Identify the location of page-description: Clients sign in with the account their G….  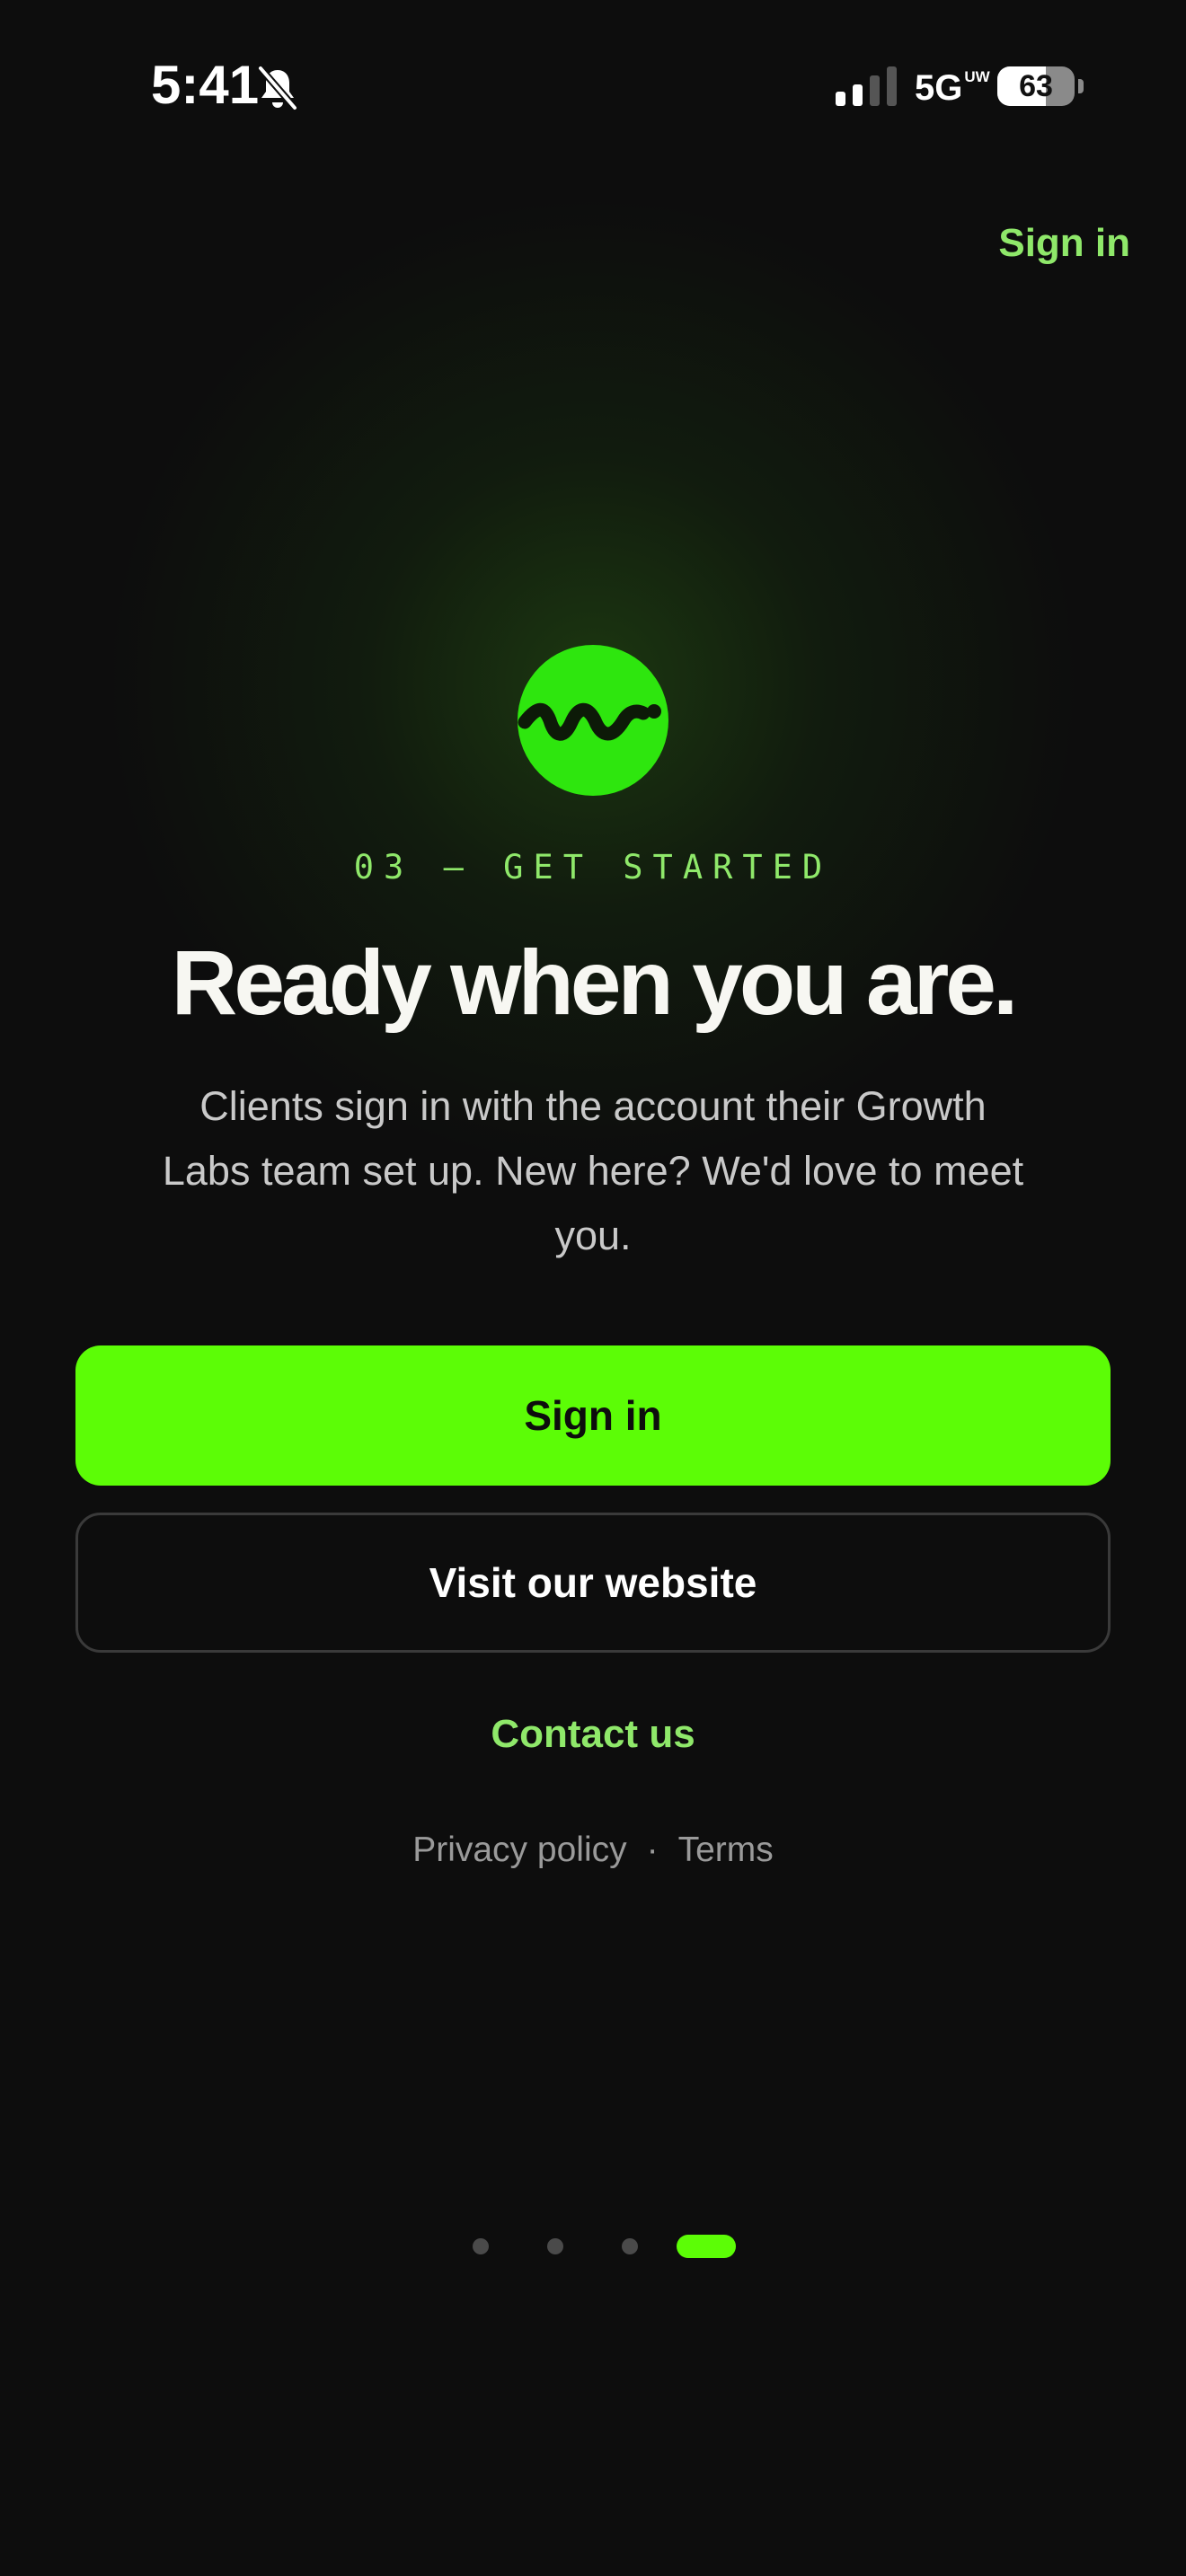
(593, 1170).